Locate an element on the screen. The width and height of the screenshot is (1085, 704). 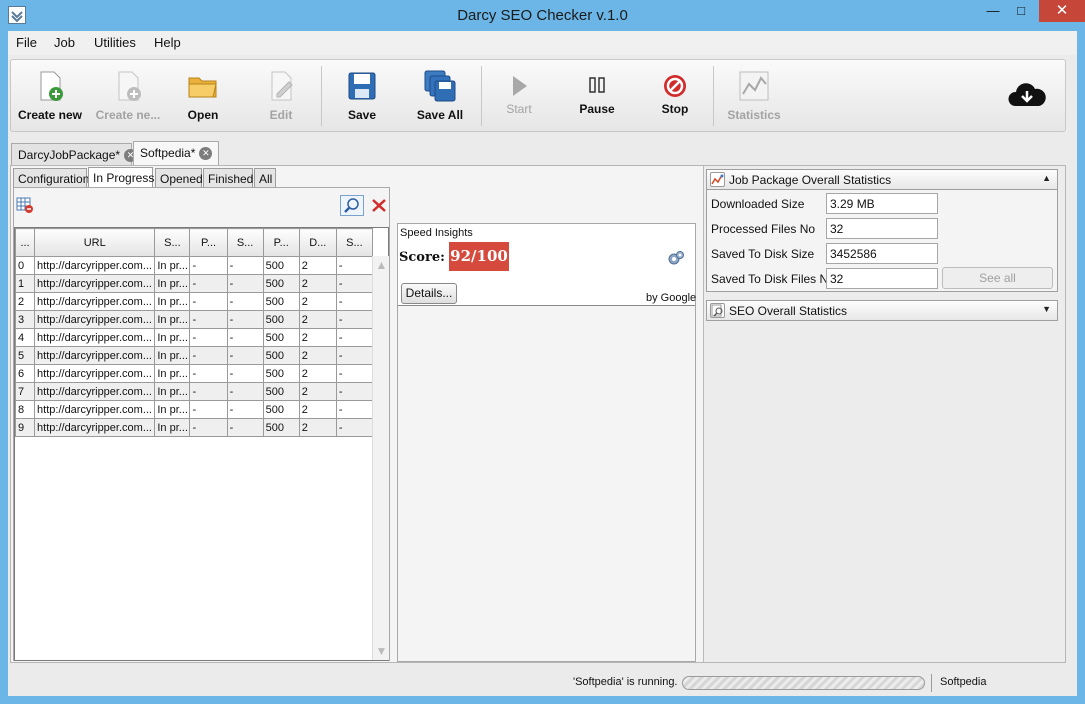
table-cell: 9 is located at coordinates (25, 427).